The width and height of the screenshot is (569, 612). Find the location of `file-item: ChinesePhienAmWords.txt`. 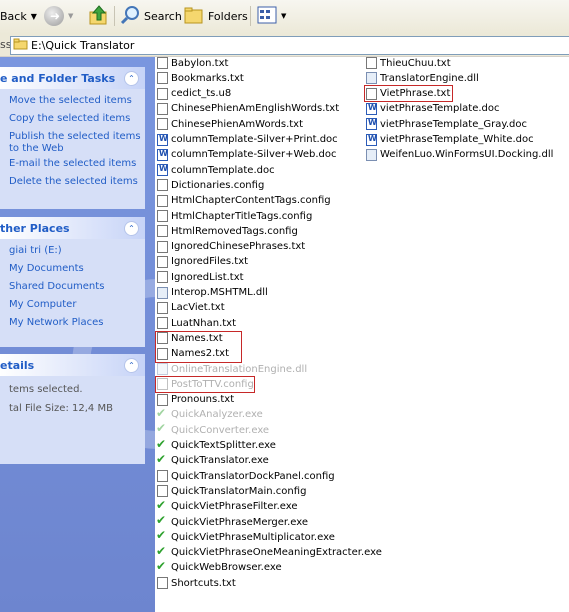

file-item: ChinesePhienAmWords.txt is located at coordinates (230, 124).